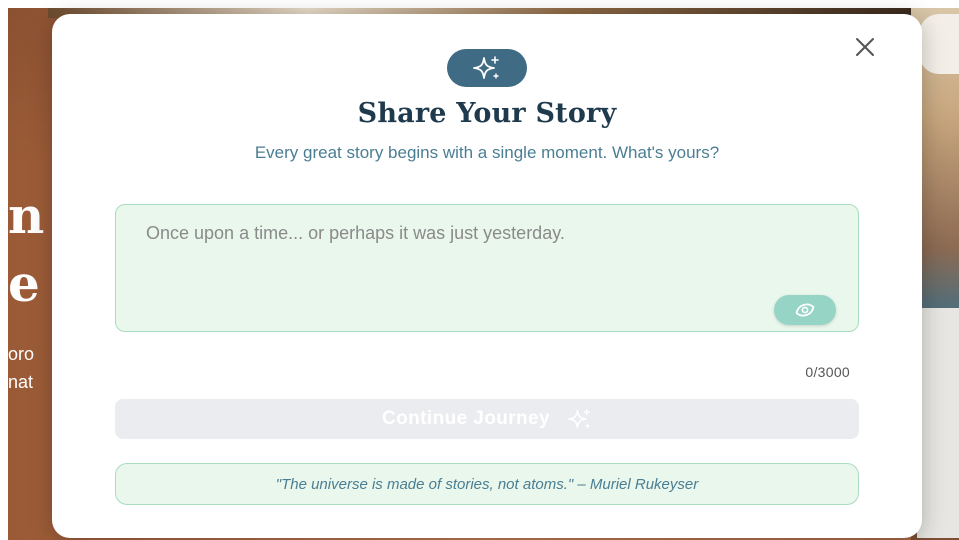 The image size is (959, 540). Describe the element at coordinates (939, 44) in the screenshot. I see `background-cup` at that location.